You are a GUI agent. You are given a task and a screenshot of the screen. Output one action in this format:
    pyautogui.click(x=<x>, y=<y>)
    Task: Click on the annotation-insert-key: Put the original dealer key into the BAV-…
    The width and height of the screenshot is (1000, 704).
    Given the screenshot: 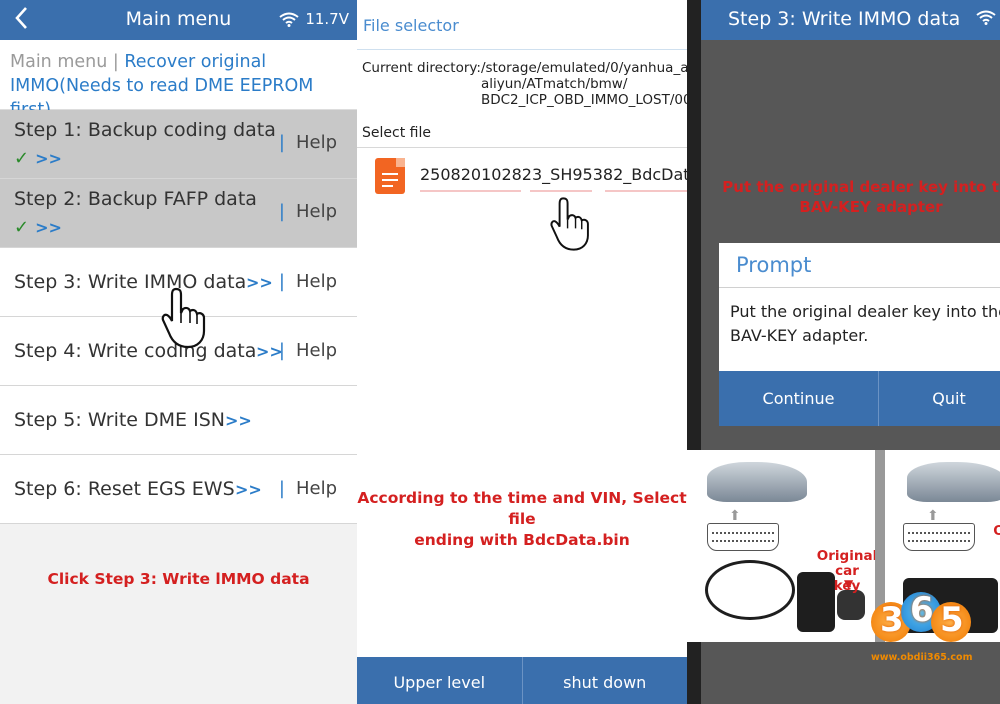 What is the action you would take?
    pyautogui.click(x=861, y=197)
    